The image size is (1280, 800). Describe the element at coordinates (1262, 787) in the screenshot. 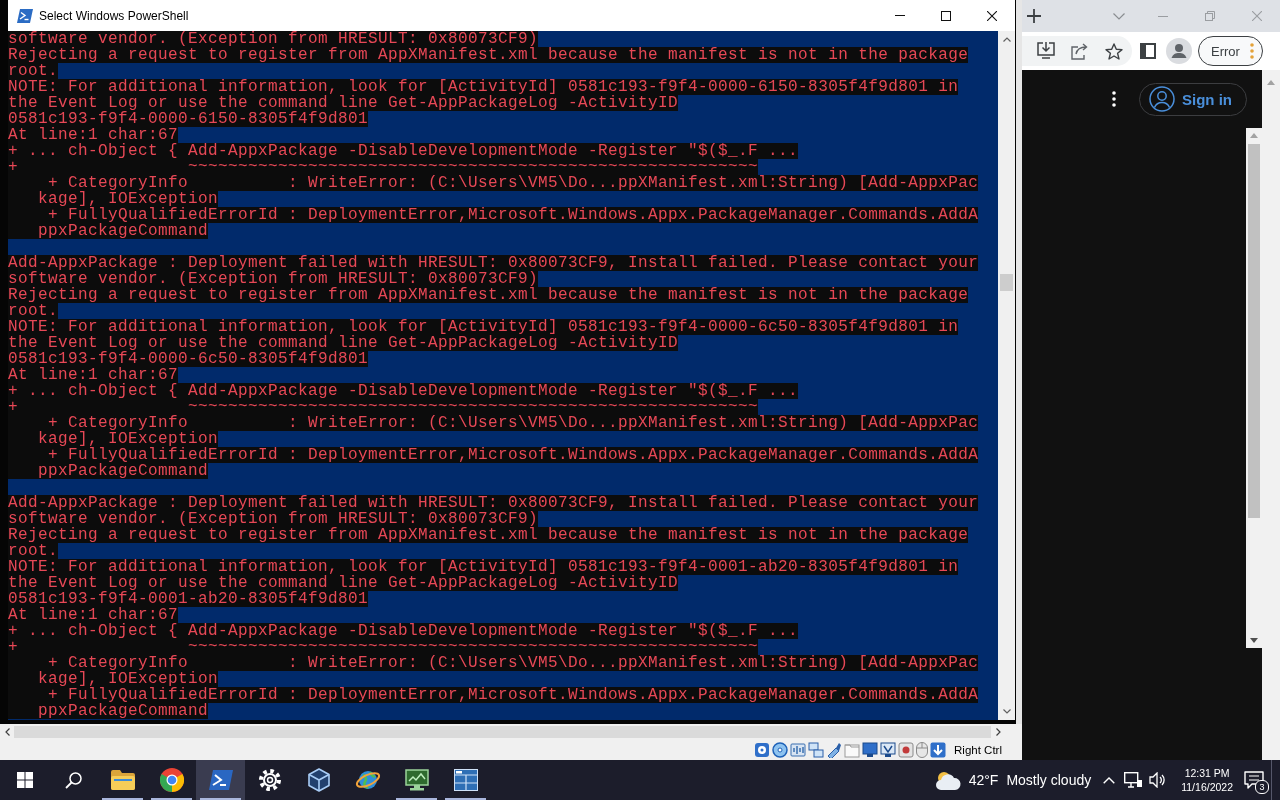

I see `notification-count: 3` at that location.